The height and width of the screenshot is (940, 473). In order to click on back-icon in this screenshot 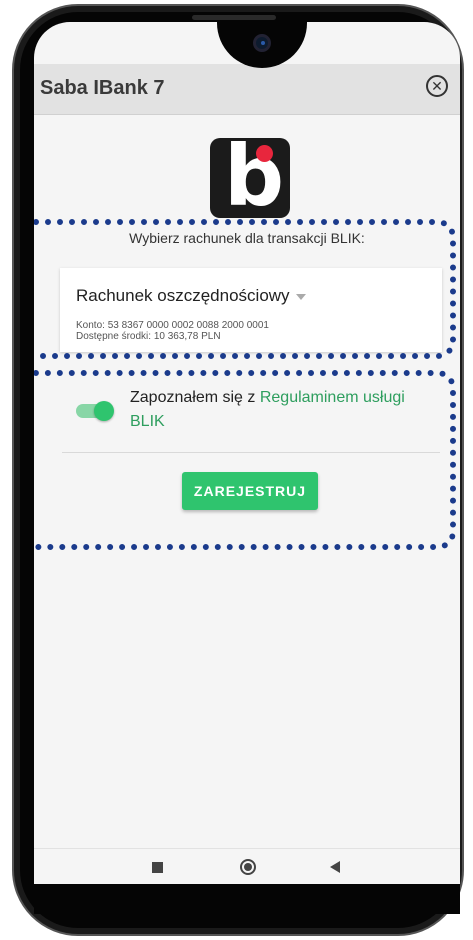, I will do `click(335, 867)`.